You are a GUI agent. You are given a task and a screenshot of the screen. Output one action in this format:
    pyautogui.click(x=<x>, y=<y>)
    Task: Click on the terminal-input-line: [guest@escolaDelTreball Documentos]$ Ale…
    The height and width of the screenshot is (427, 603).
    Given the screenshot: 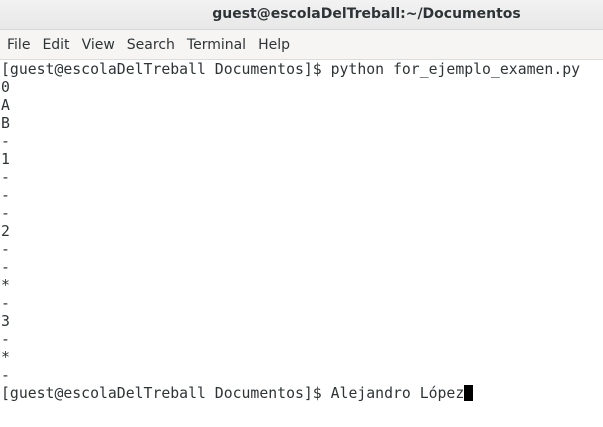 What is the action you would take?
    pyautogui.click(x=302, y=394)
    